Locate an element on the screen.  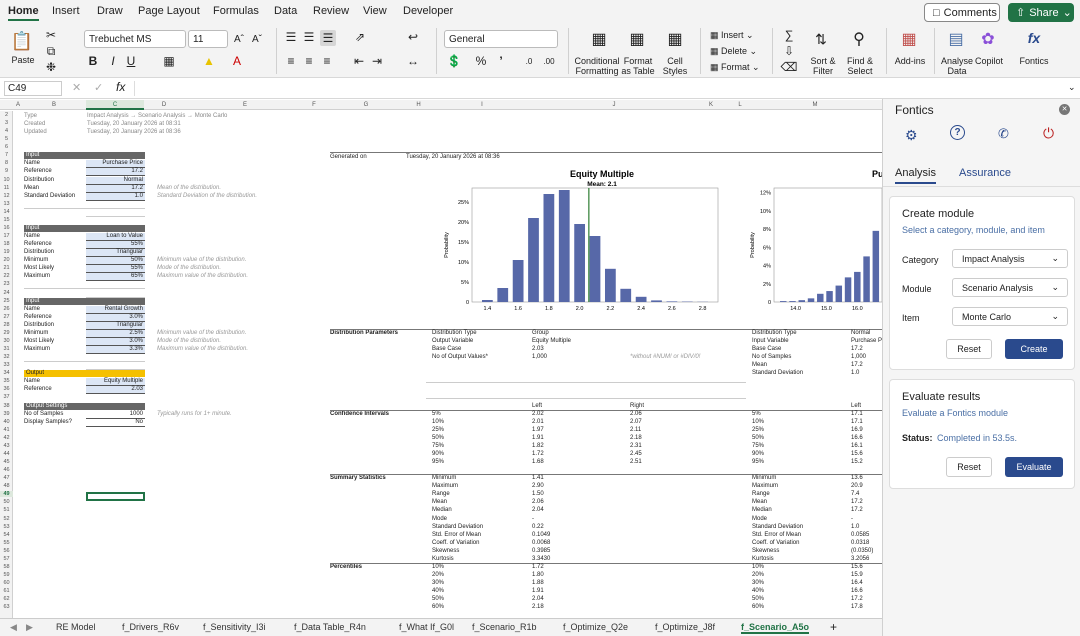
row-header: 31 is located at coordinates (6, 349).